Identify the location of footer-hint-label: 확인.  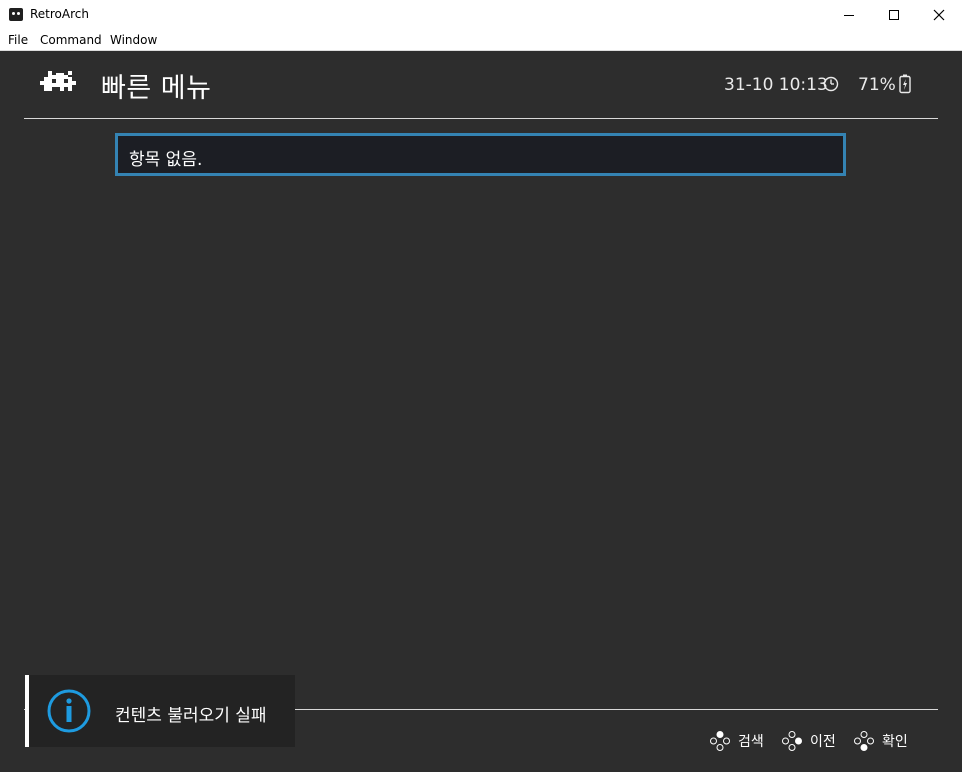
(895, 742).